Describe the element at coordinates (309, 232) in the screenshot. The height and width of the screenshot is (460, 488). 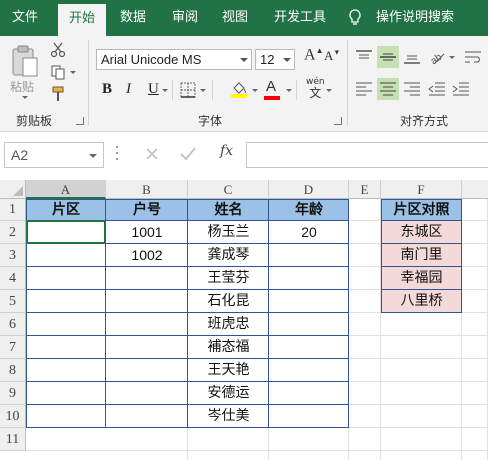
I see `table-cell: 20` at that location.